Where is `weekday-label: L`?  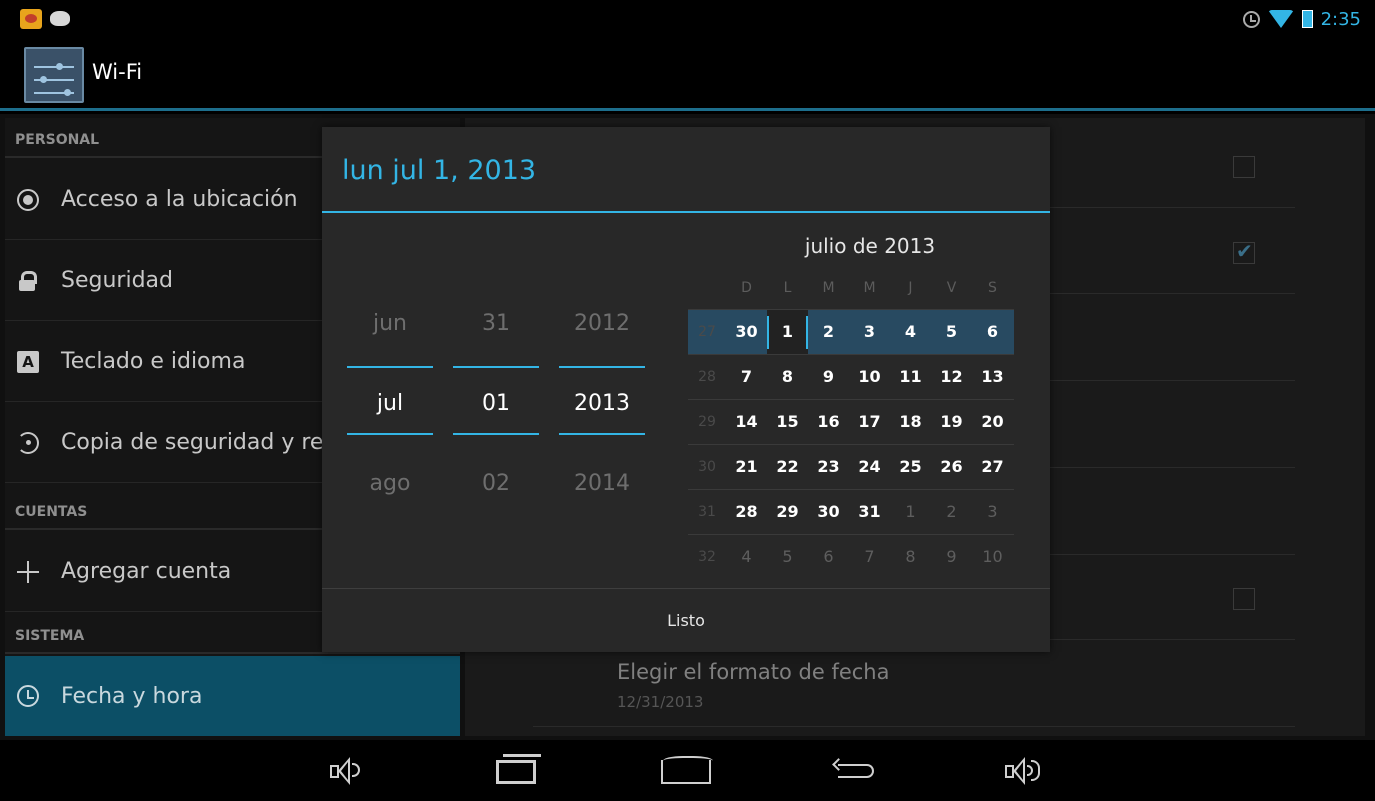
weekday-label: L is located at coordinates (787, 288).